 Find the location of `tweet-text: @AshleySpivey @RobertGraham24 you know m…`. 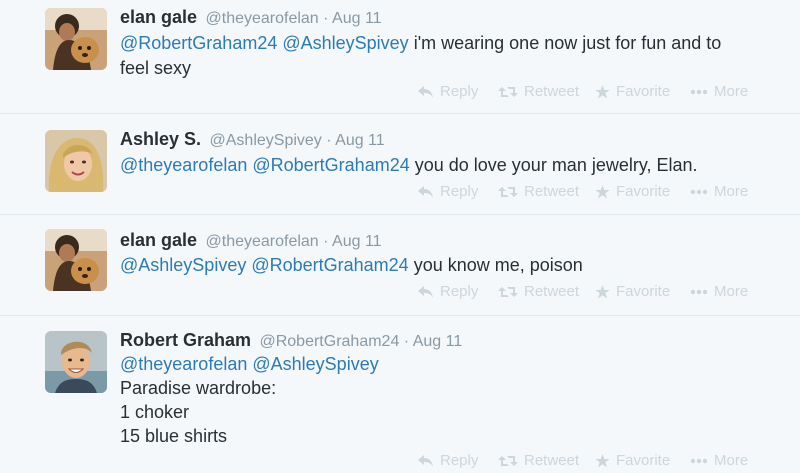

tweet-text: @AshleySpivey @RobertGraham24 you know m… is located at coordinates (445, 265).